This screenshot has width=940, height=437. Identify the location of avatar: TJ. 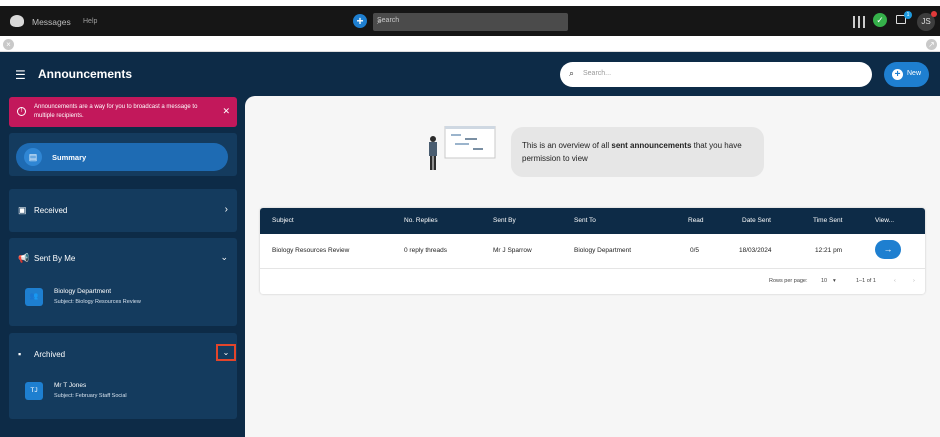
(34, 391).